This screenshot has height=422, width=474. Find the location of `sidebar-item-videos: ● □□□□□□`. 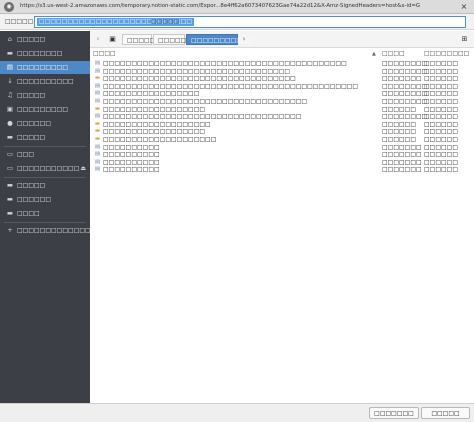

sidebar-item-videos: ● □□□□□□ is located at coordinates (45, 123).